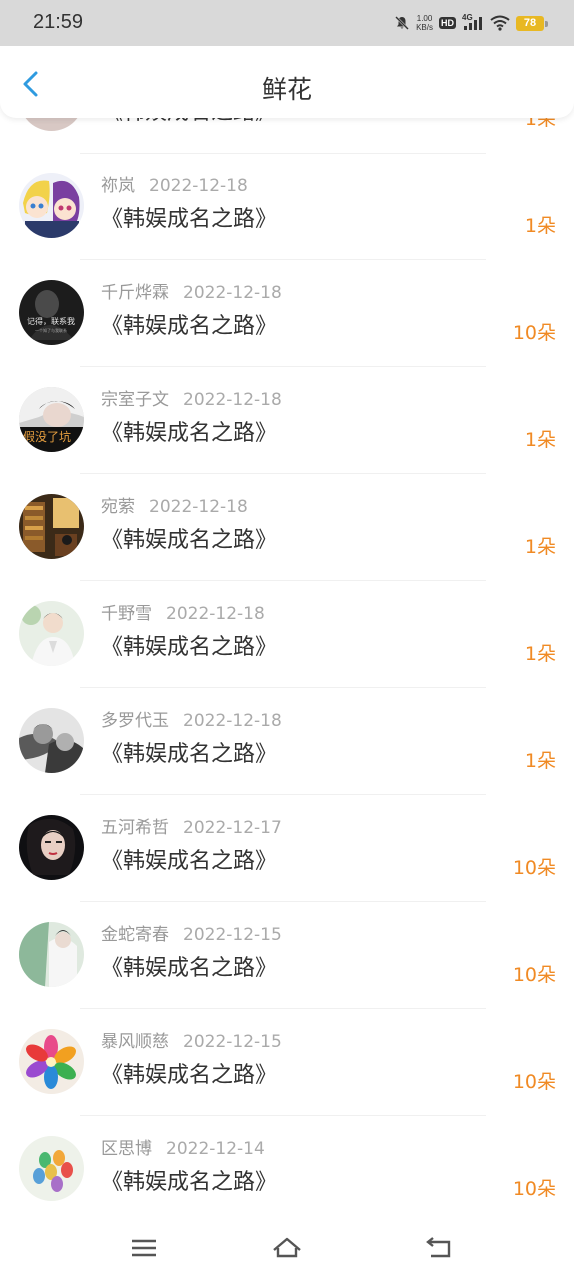 The width and height of the screenshot is (574, 1280). Describe the element at coordinates (287, 634) in the screenshot. I see `list-item: 千野雪 2022-12-18 《韩娱成名之路》 1朵` at that location.